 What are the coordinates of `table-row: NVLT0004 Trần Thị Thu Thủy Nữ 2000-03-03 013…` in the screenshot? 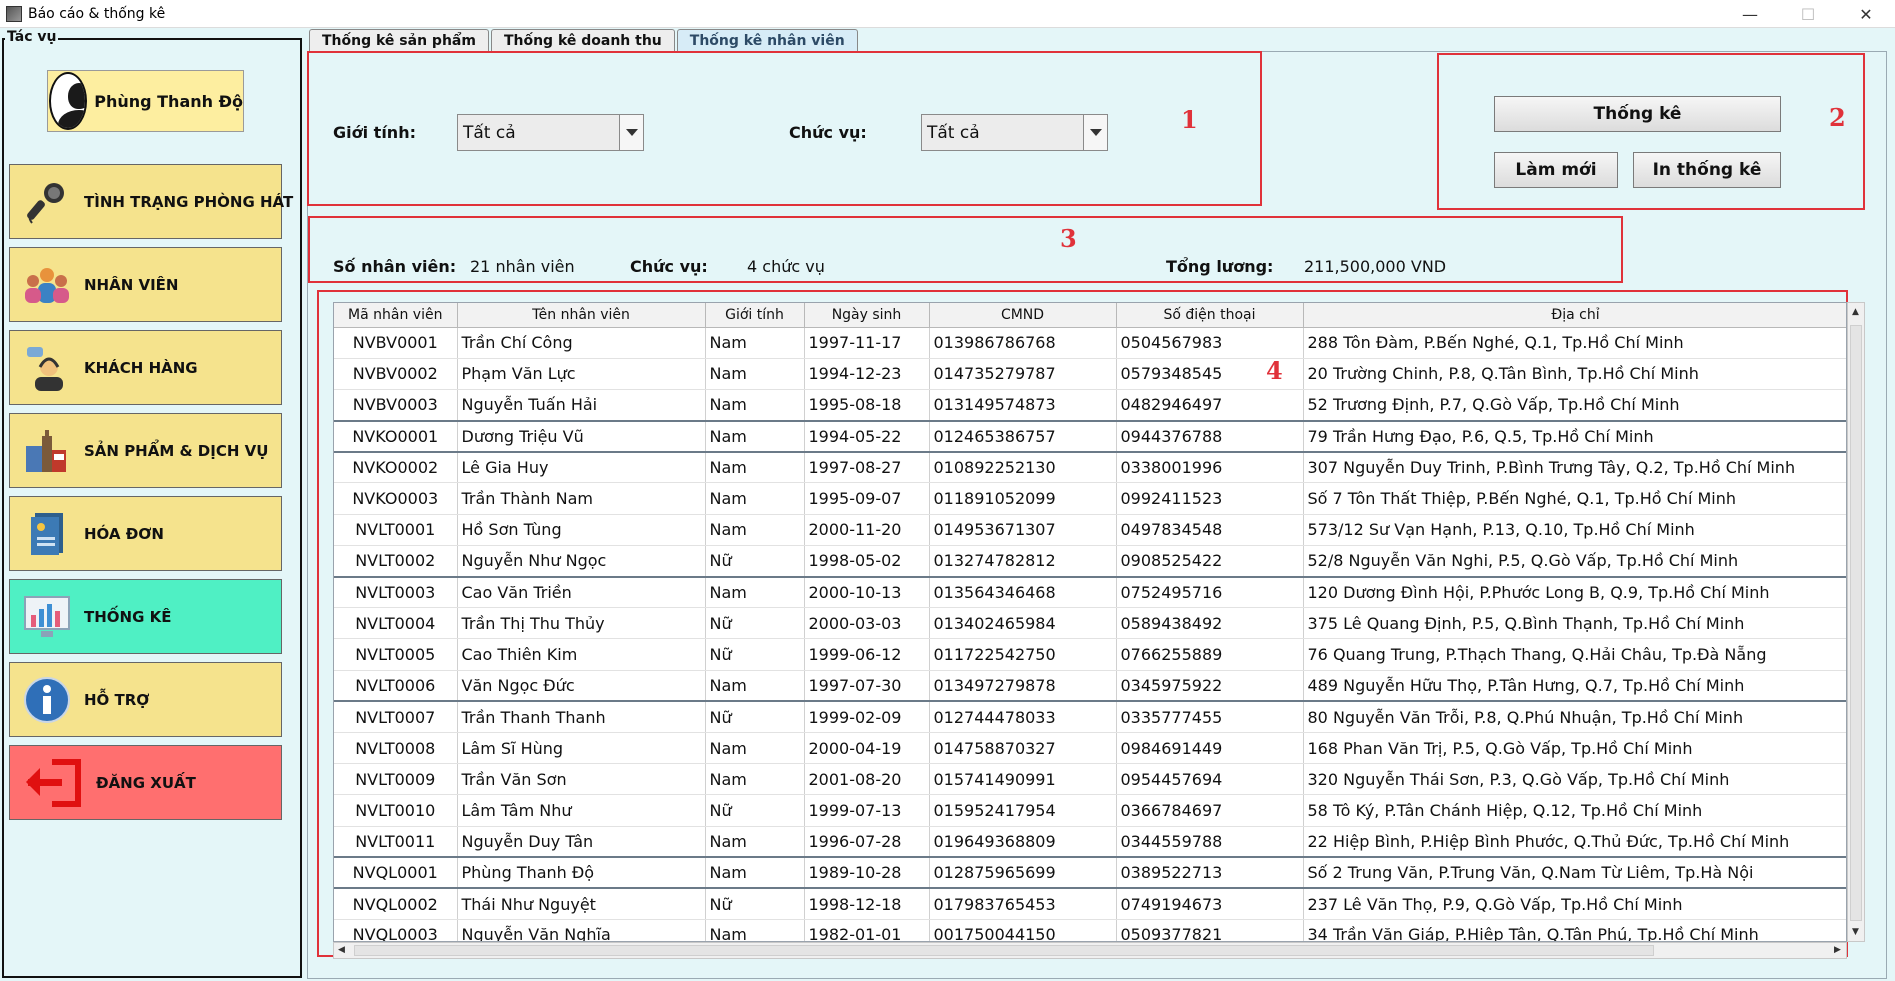 It's located at (1090, 623).